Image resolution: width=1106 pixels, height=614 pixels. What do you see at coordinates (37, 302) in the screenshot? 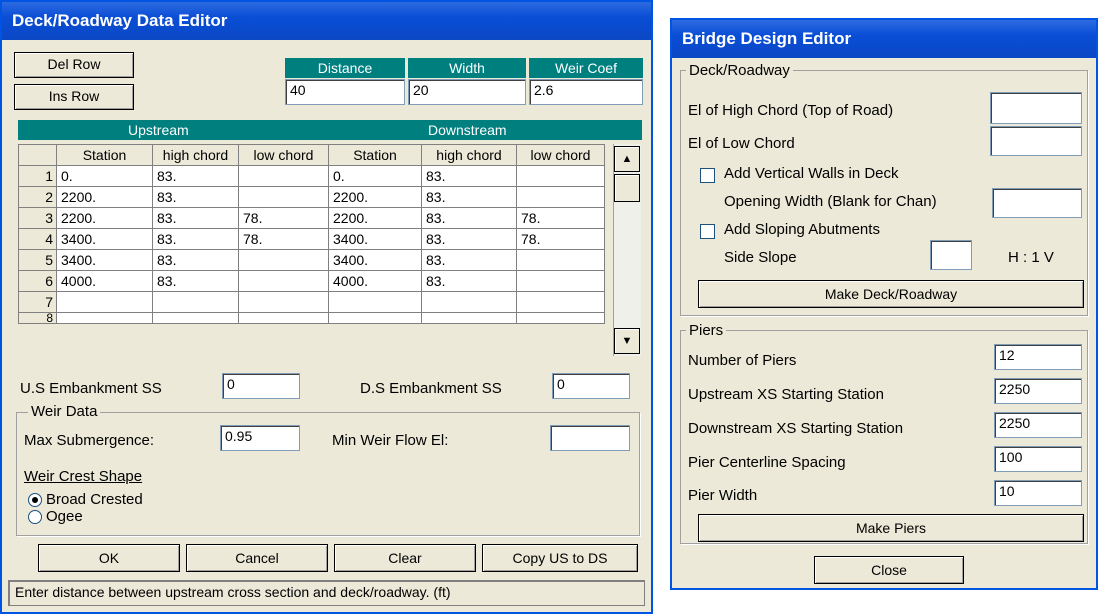
I see `row-number: 7` at bounding box center [37, 302].